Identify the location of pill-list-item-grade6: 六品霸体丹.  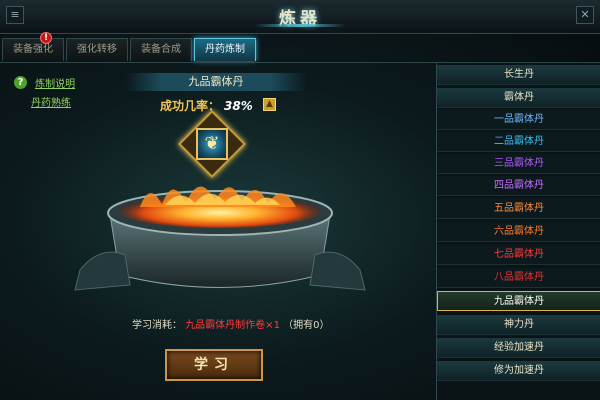
(518, 232).